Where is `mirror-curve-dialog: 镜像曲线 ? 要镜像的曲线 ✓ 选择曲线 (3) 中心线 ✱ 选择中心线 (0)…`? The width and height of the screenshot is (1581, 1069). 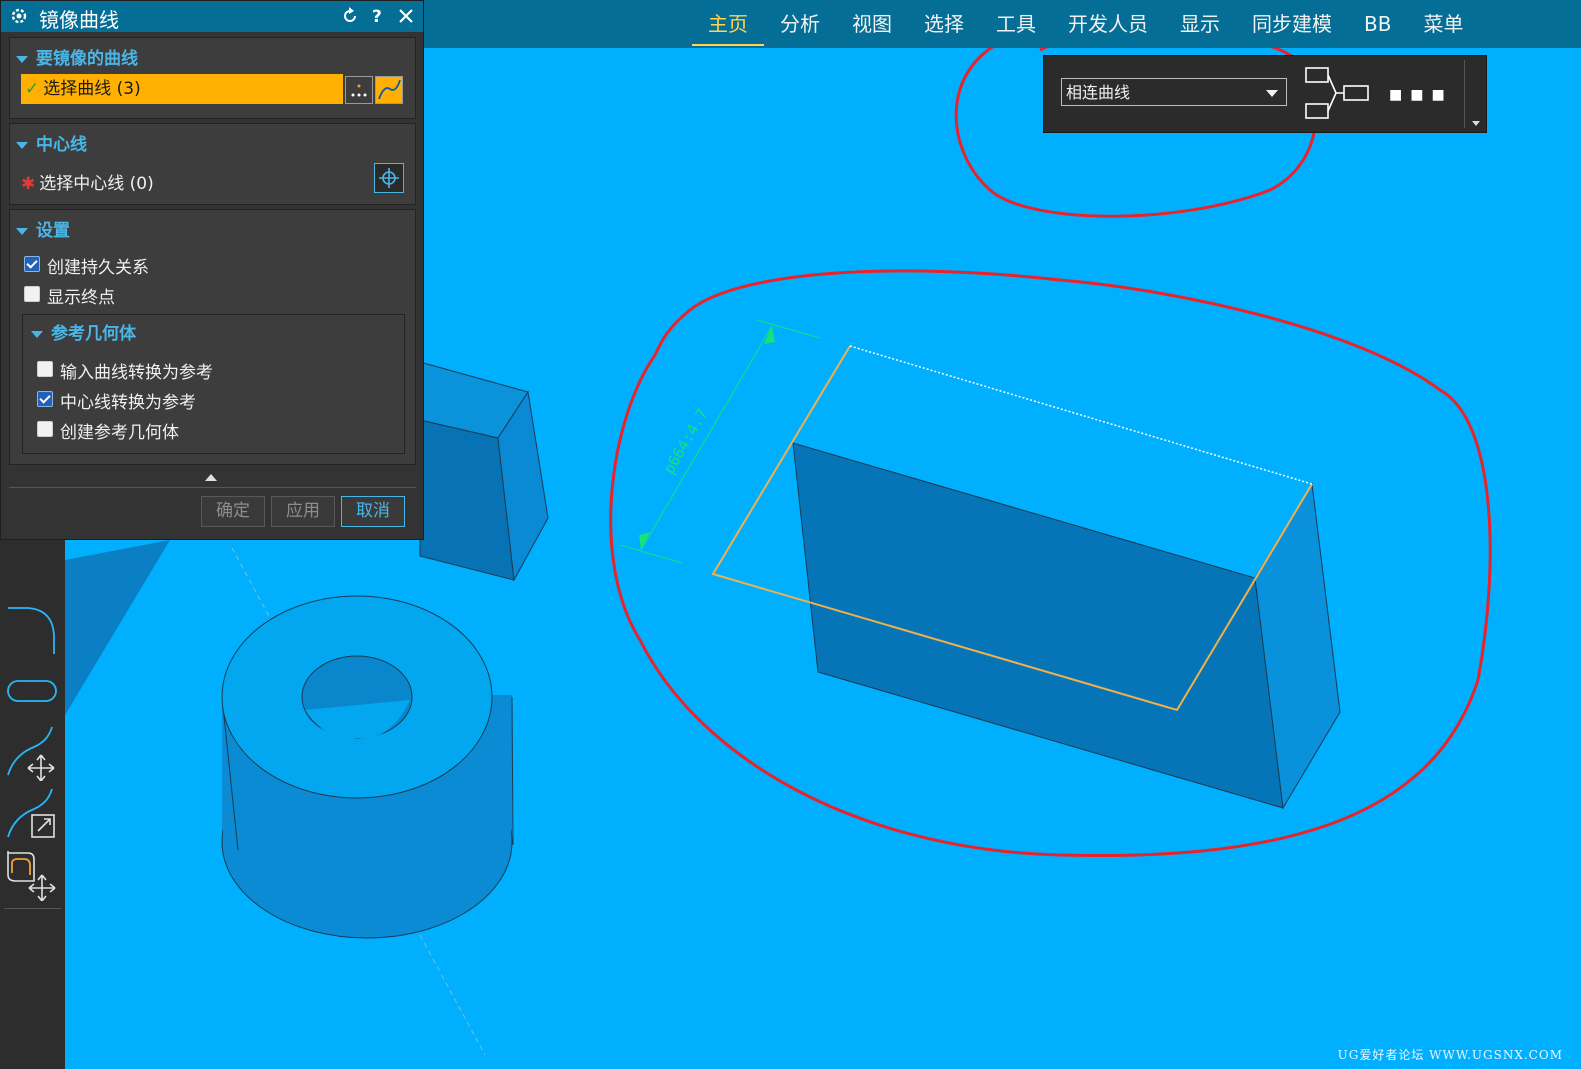
mirror-curve-dialog: 镜像曲线 ? 要镜像的曲线 ✓ 选择曲线 (3) 中心线 ✱ 选择中心线 (0)… is located at coordinates (212, 270).